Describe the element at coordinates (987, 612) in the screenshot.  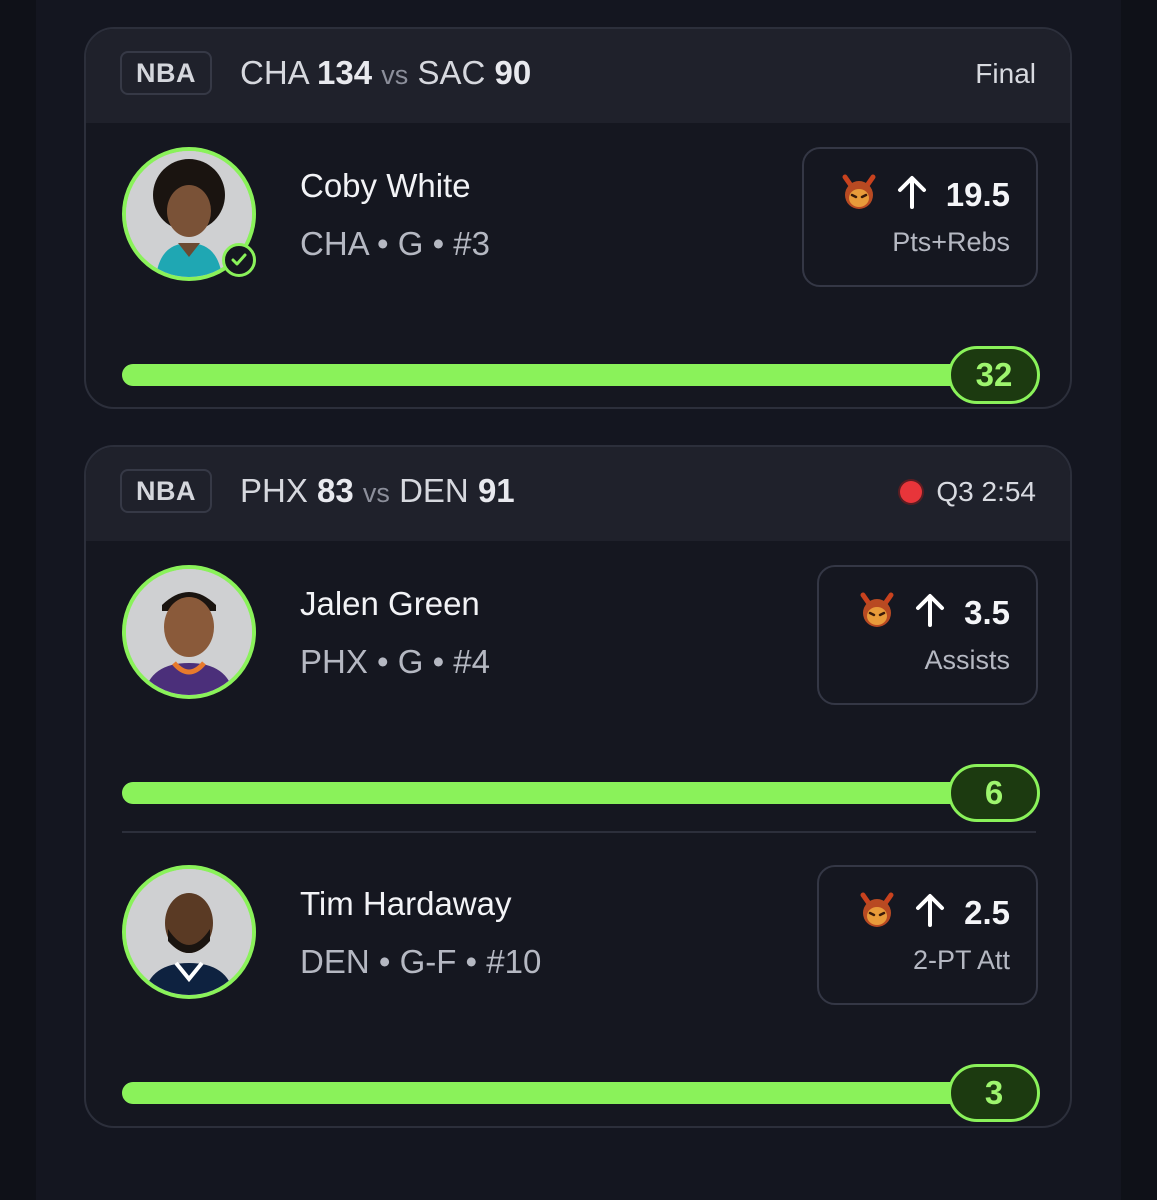
I see `pick-line-value: 3.5` at that location.